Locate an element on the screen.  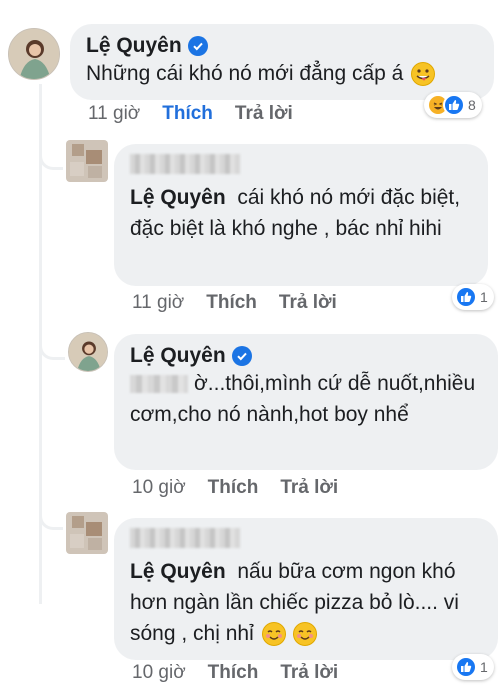
tongue-emoji-icon is located at coordinates (423, 74).